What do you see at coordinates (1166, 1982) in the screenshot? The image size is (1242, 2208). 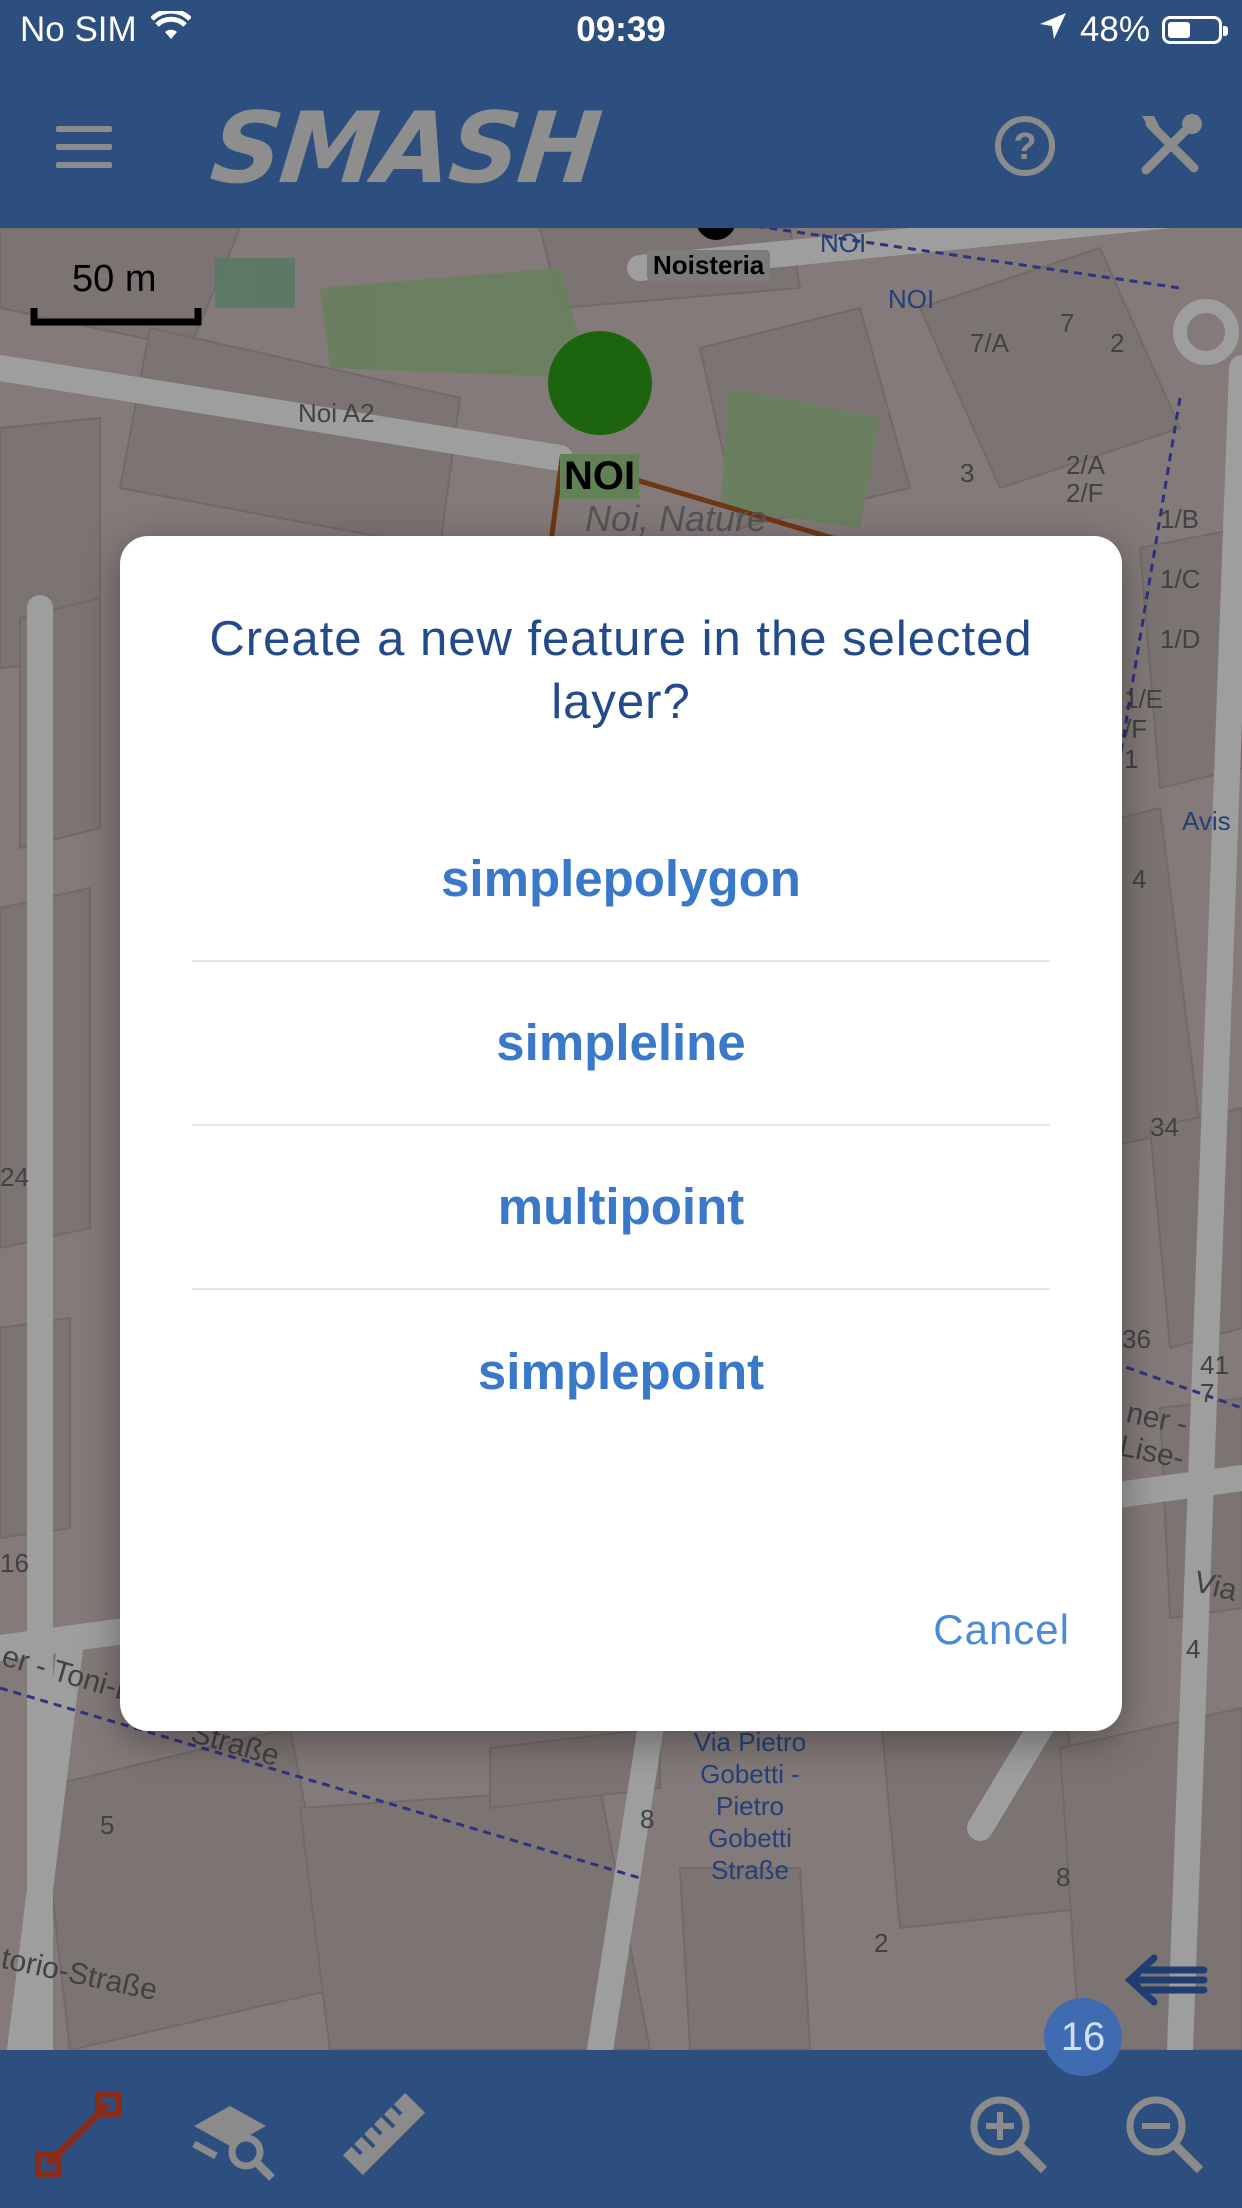 I see `layers-menu-icon` at bounding box center [1166, 1982].